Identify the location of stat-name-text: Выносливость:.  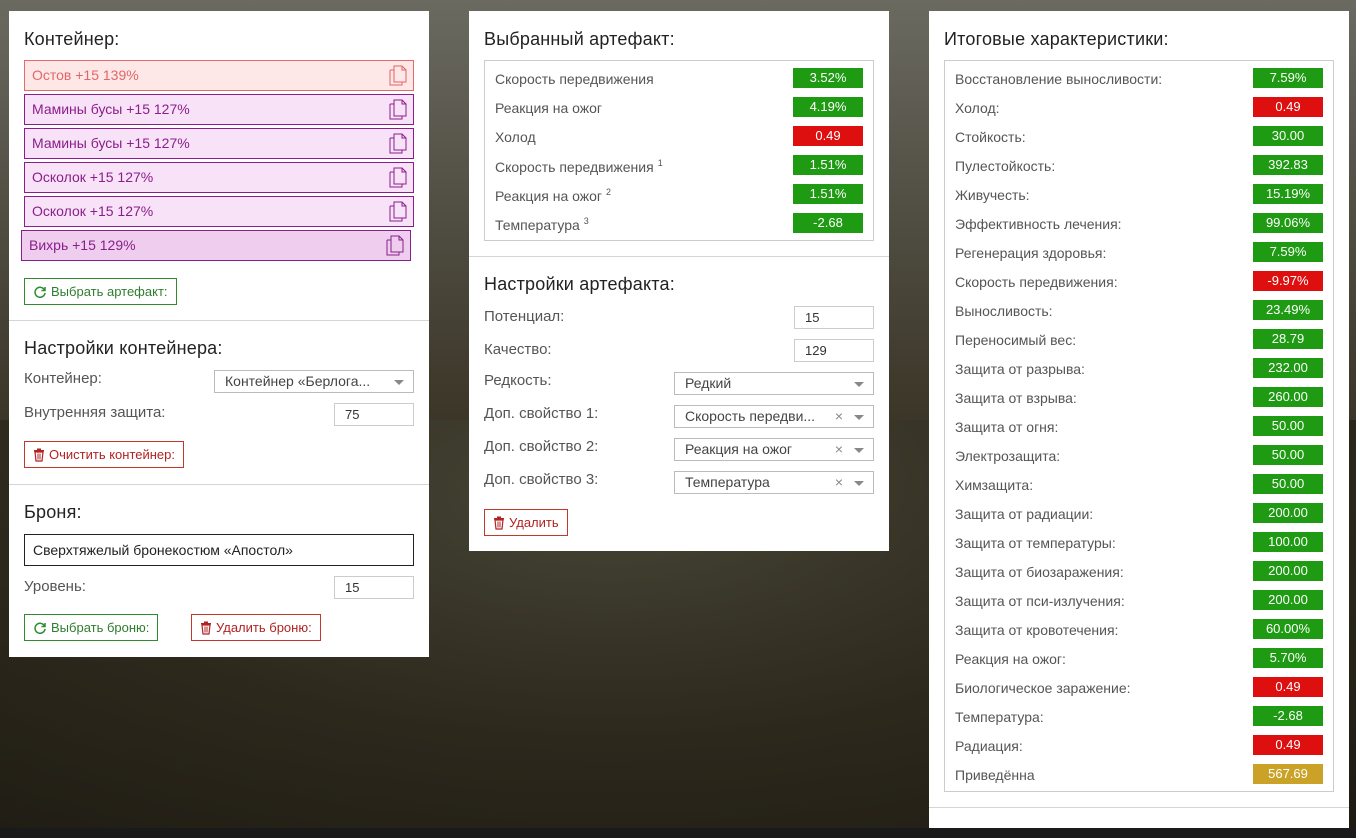
(1004, 311).